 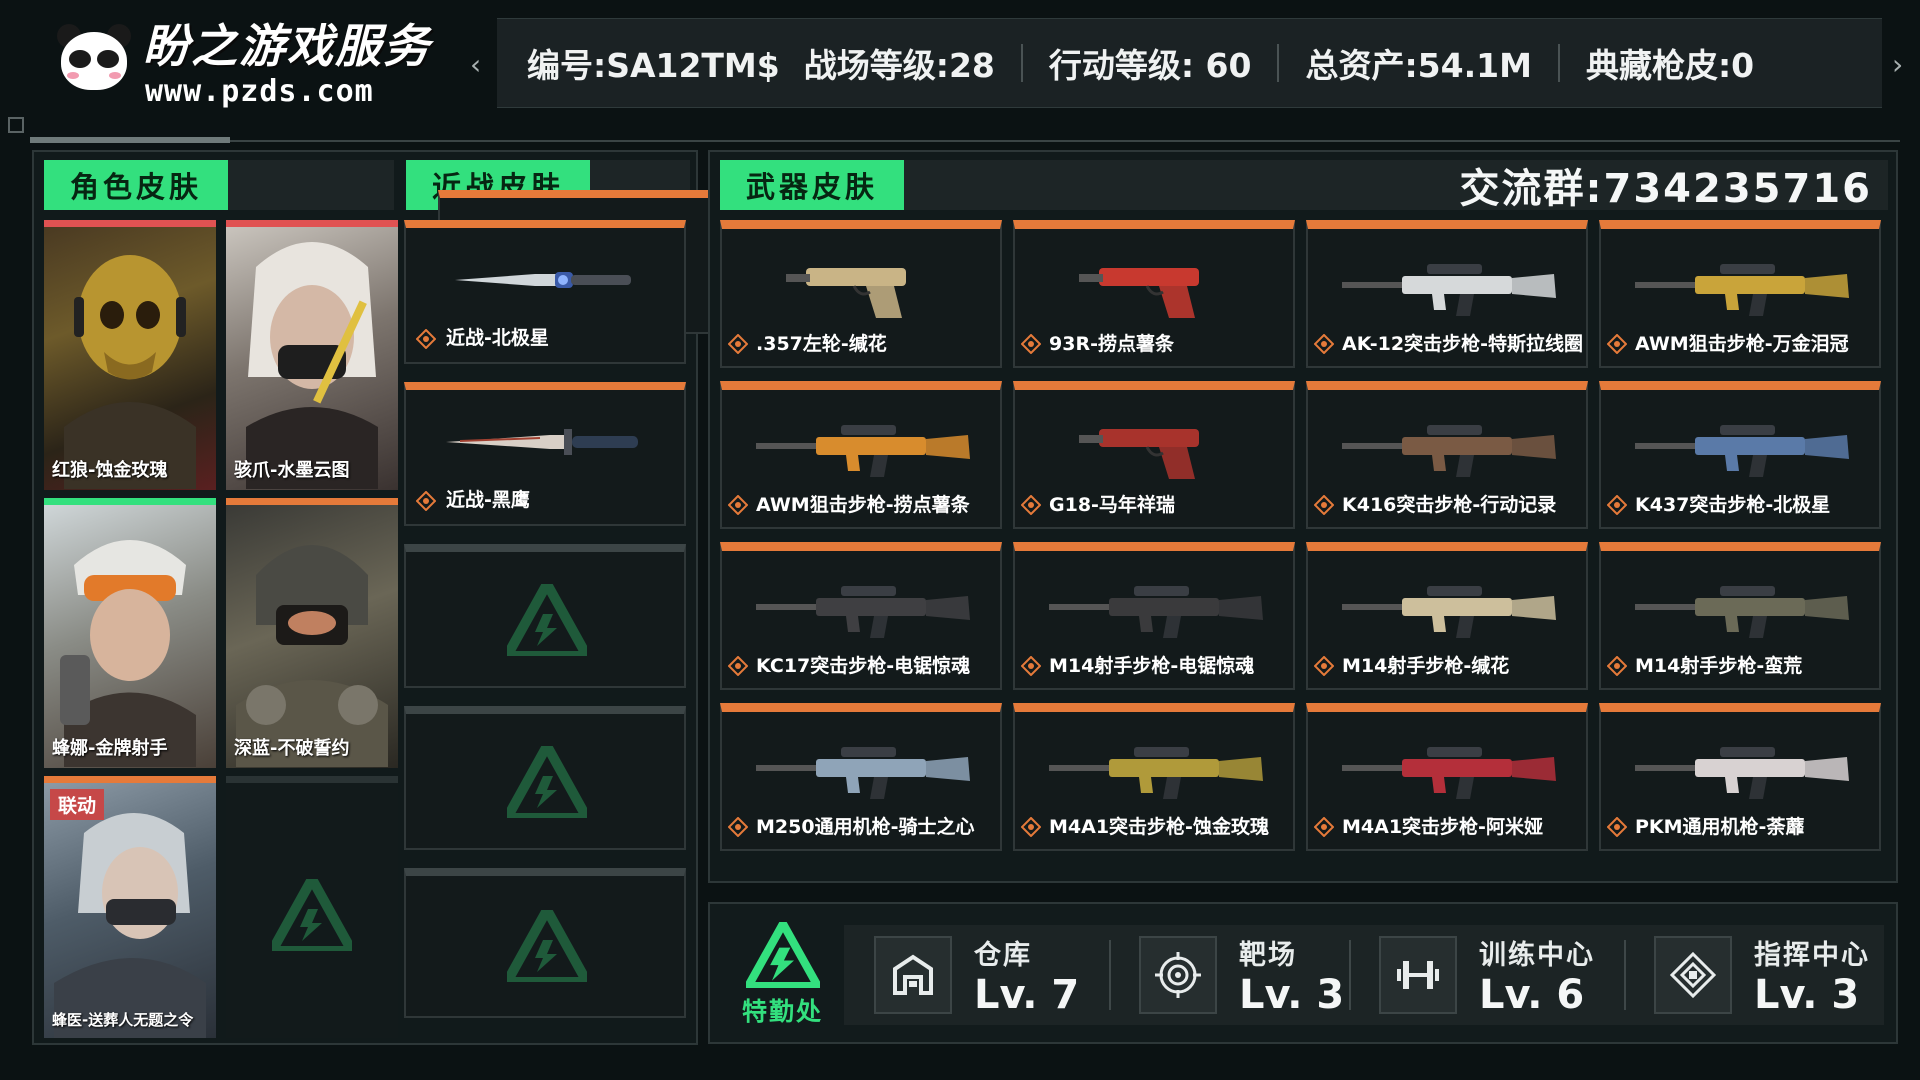 What do you see at coordinates (913, 975) in the screenshot?
I see `warehouse-icon` at bounding box center [913, 975].